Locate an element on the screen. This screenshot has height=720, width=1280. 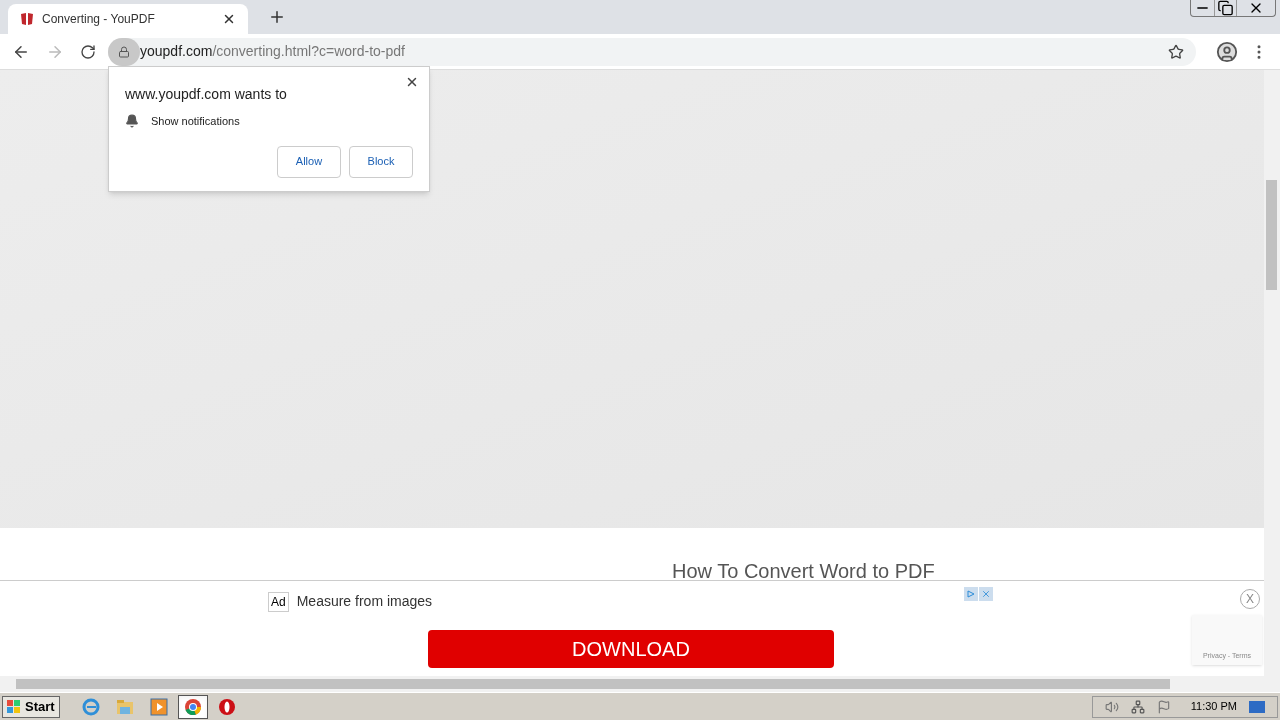
horizontal-scrollbar is located at coordinates (640, 684).